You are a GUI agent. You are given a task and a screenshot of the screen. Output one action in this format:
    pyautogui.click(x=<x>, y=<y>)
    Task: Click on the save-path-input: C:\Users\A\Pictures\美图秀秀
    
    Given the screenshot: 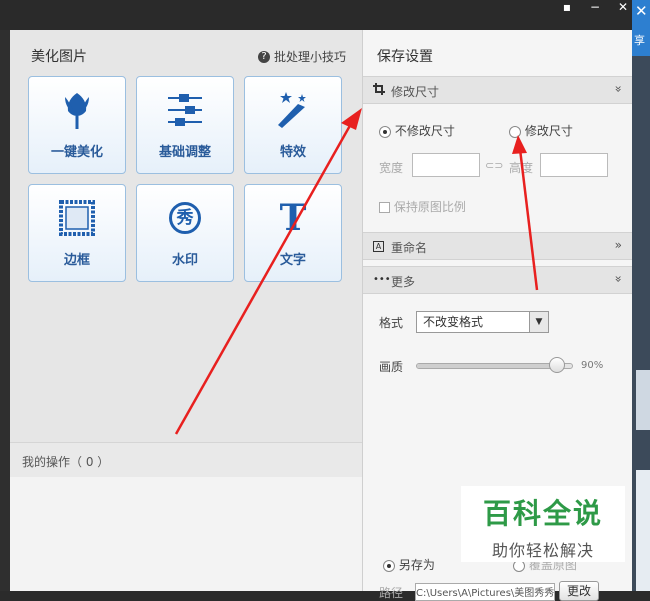 What is the action you would take?
    pyautogui.click(x=485, y=592)
    